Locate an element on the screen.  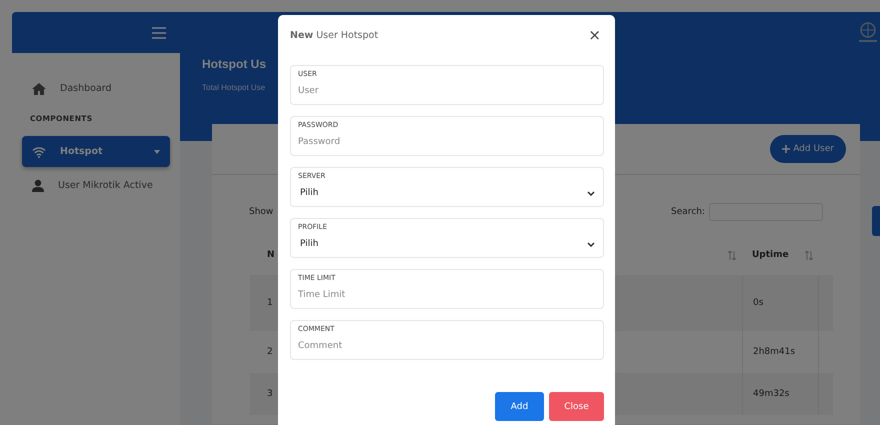
side-tab is located at coordinates (876, 221).